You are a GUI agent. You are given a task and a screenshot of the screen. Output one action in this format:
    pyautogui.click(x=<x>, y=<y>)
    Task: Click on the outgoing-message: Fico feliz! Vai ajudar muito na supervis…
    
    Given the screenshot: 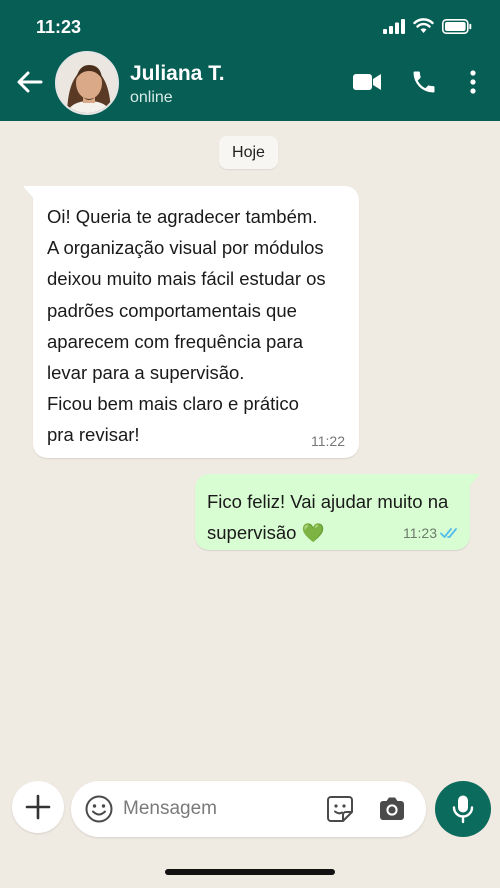 What is the action you would take?
    pyautogui.click(x=337, y=512)
    